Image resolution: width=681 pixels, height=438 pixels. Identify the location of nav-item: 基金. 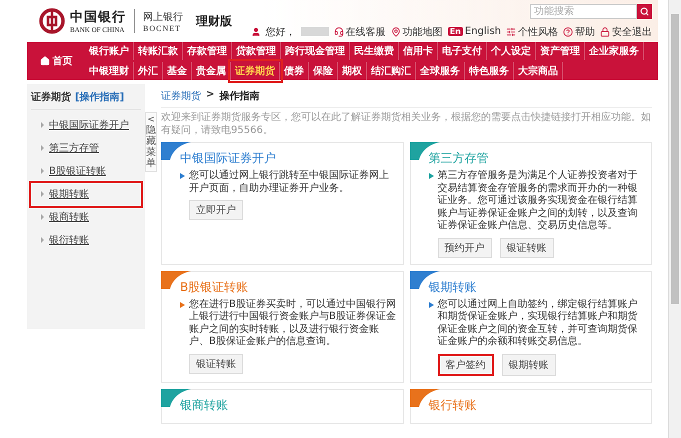
(177, 71).